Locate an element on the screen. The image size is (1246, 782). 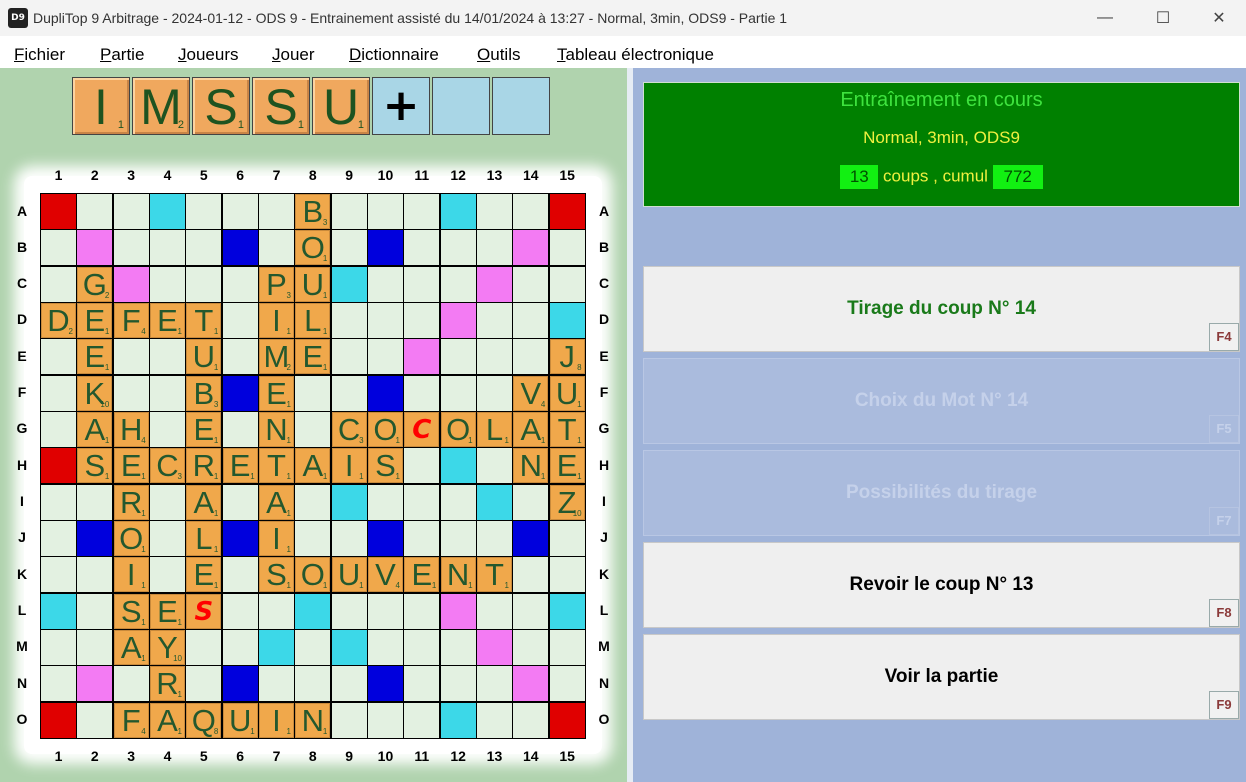
board-square: A1 is located at coordinates (167, 720).